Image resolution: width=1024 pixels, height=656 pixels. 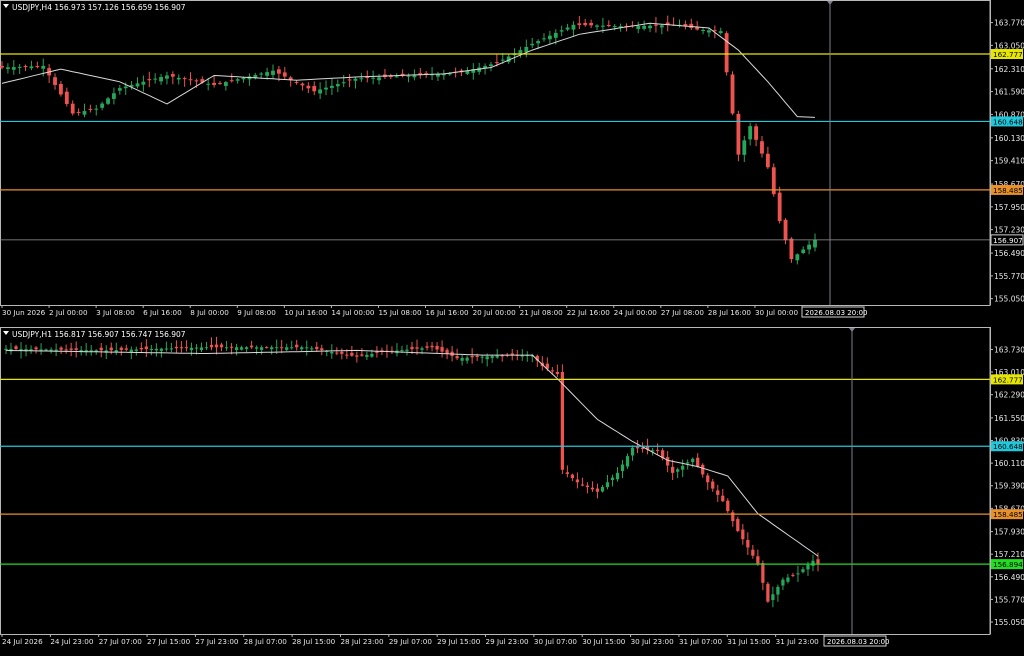 What do you see at coordinates (169, 641) in the screenshot?
I see `time-label: 27 Jul 15:00` at bounding box center [169, 641].